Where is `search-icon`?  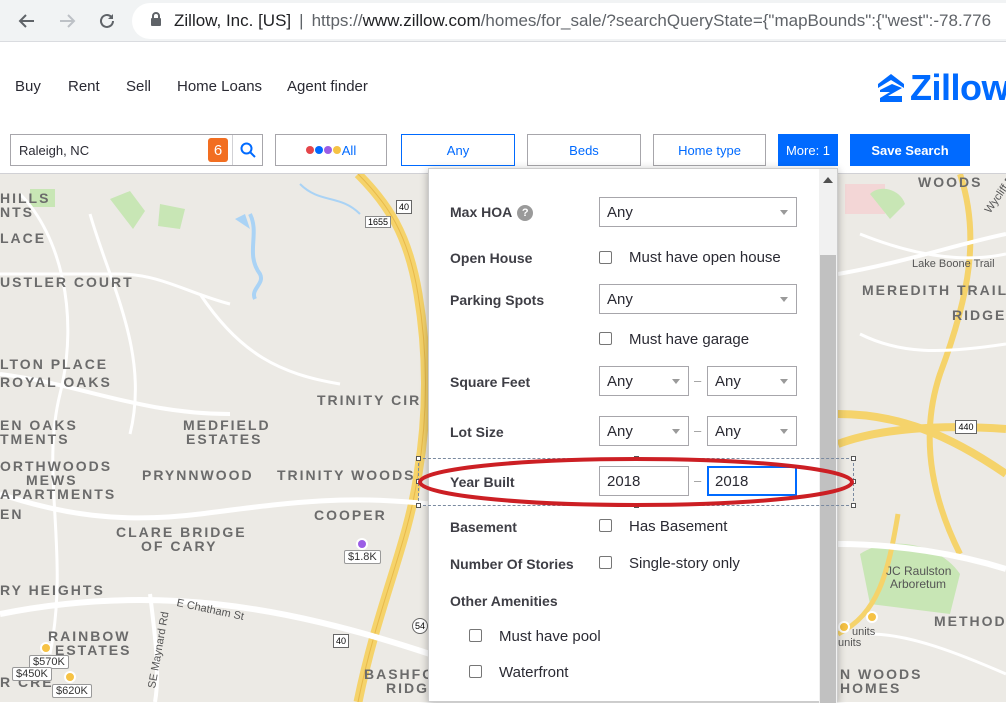 search-icon is located at coordinates (247, 150).